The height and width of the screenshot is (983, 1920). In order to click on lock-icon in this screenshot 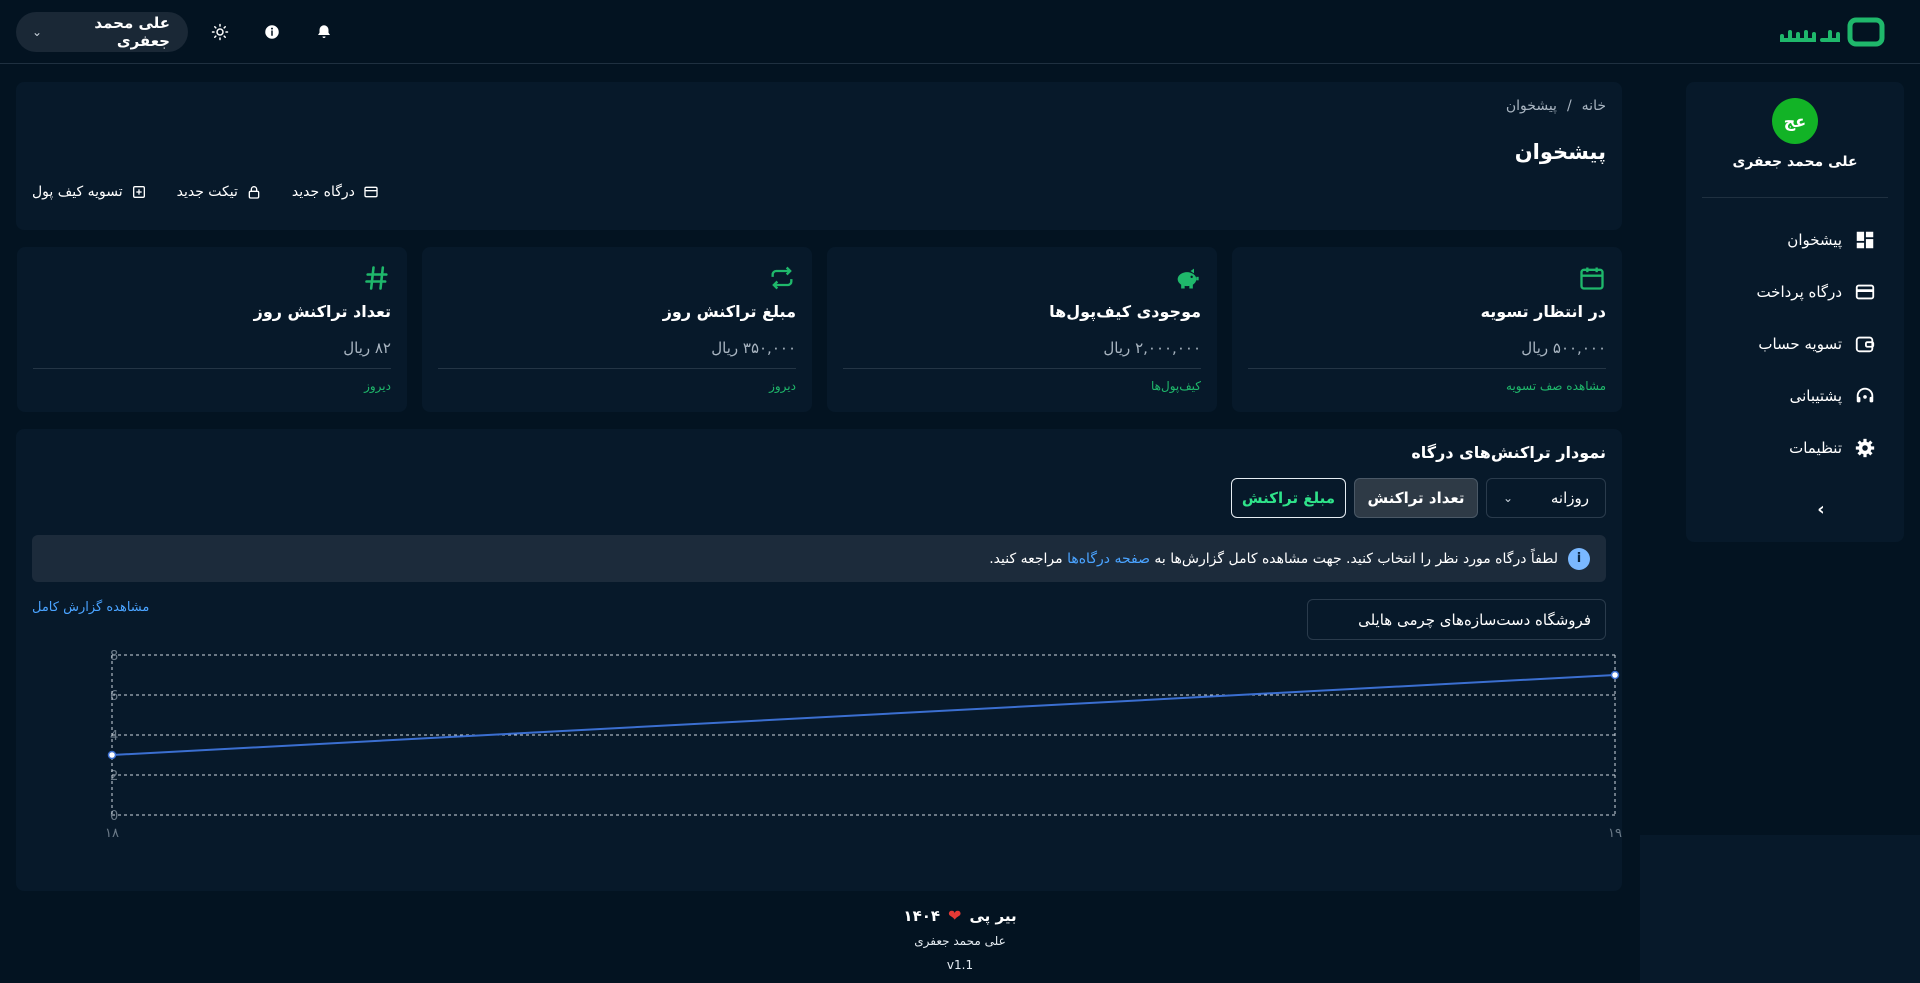, I will do `click(254, 192)`.